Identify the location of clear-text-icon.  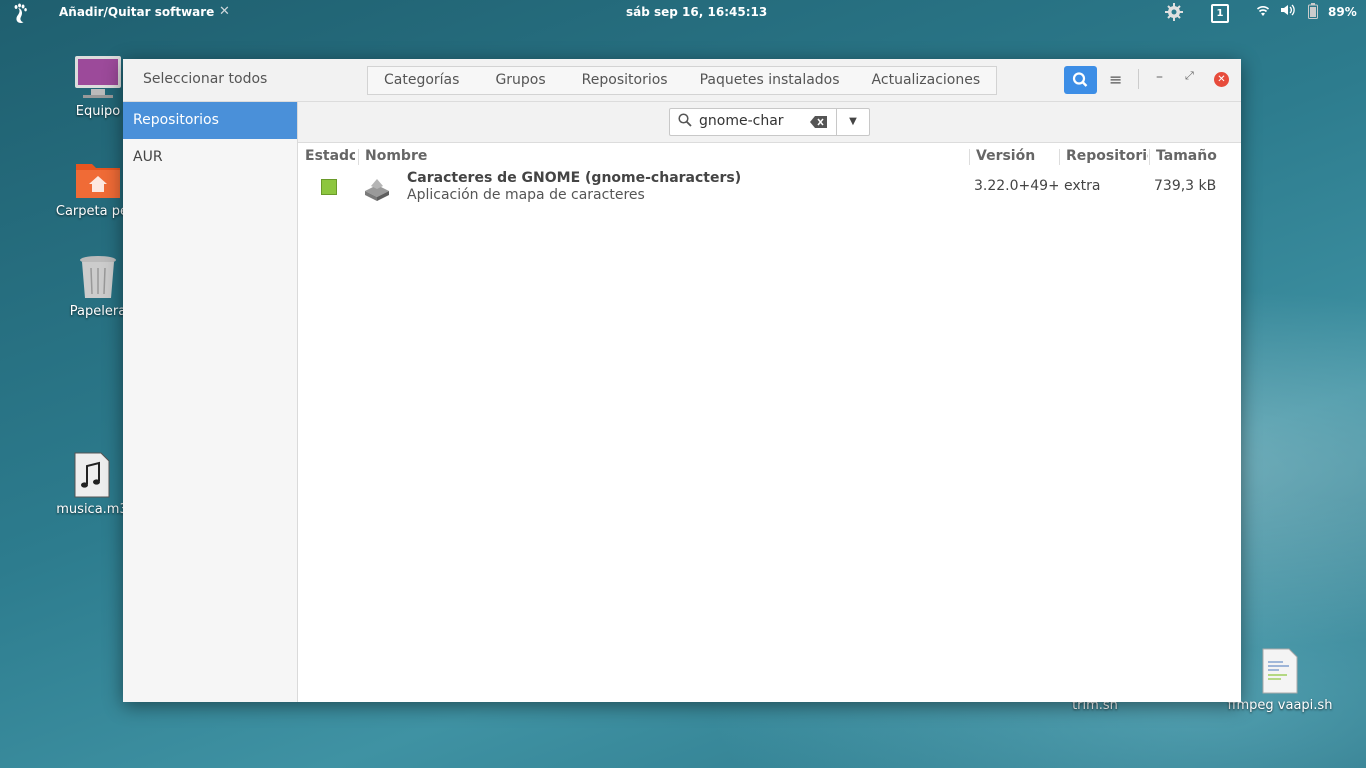
(818, 122).